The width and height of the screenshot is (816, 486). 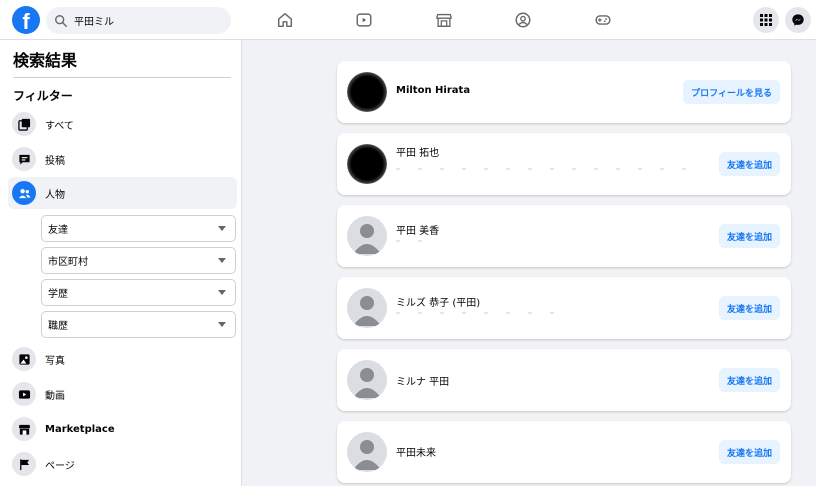 I want to click on sidebar-item-label: 人物, so click(x=55, y=195).